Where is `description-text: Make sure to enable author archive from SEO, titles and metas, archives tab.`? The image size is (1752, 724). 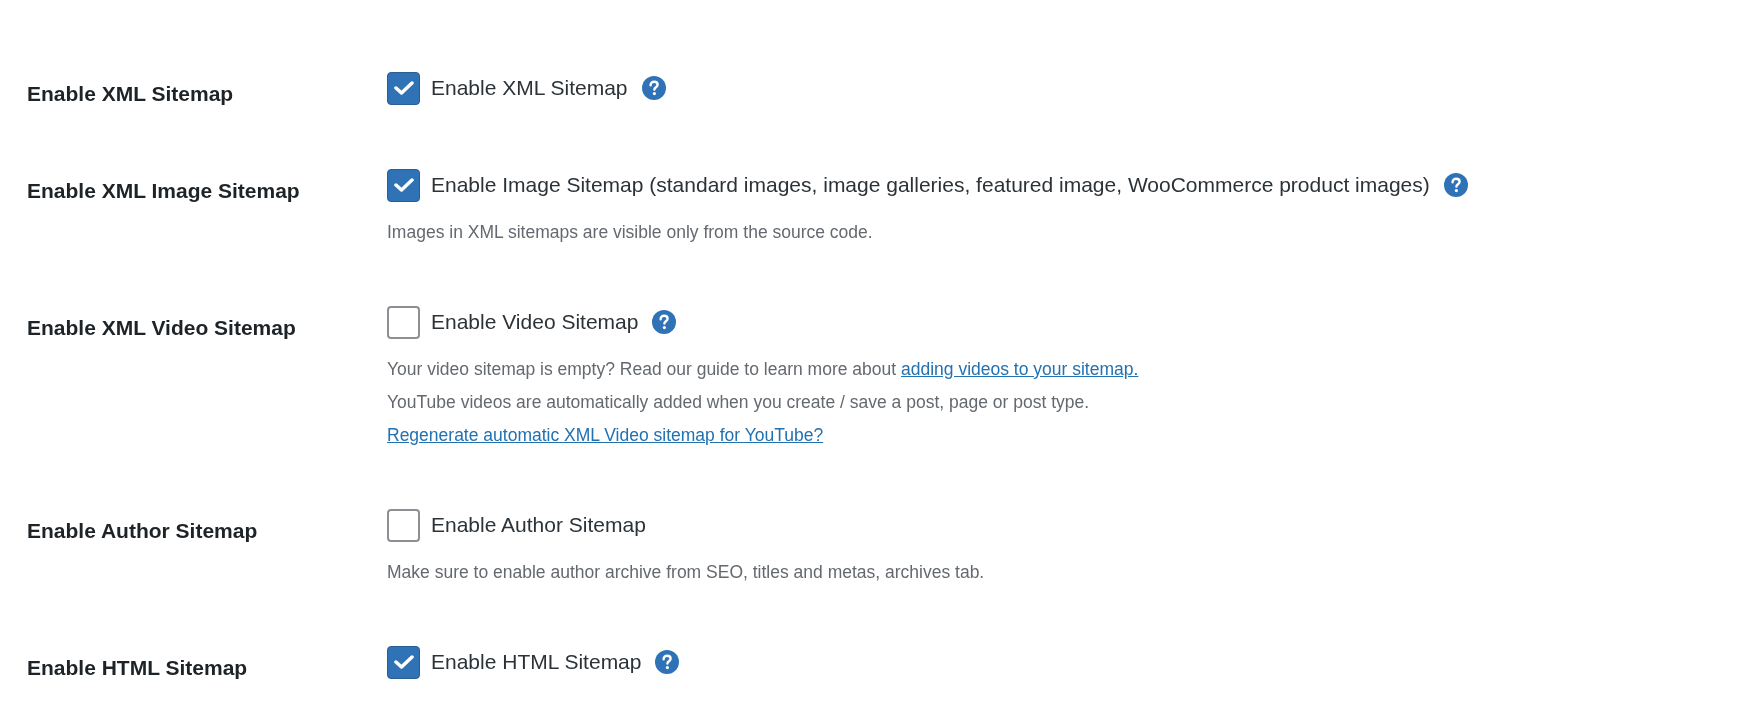 description-text: Make sure to enable author archive from SEO, titles and metas, archives tab. is located at coordinates (686, 572).